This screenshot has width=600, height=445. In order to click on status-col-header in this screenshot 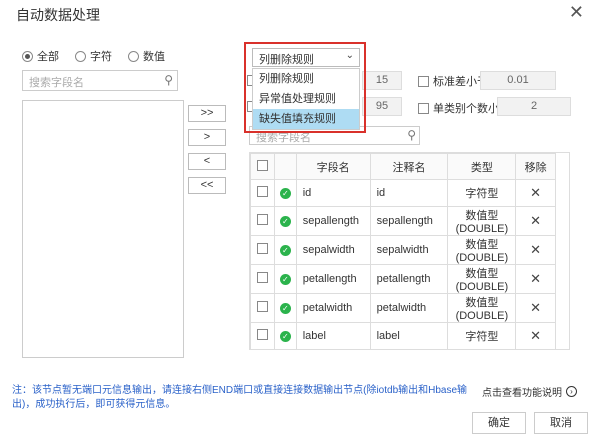, I will do `click(285, 166)`.